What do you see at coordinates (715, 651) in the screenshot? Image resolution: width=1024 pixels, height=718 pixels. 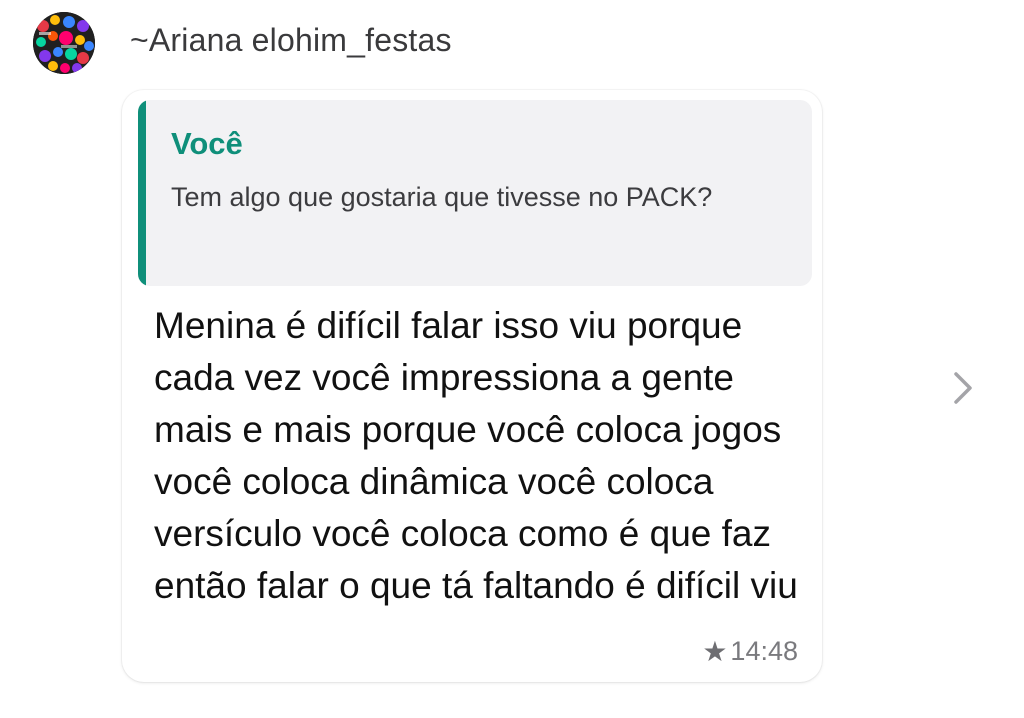 I see `star-icon: ★` at bounding box center [715, 651].